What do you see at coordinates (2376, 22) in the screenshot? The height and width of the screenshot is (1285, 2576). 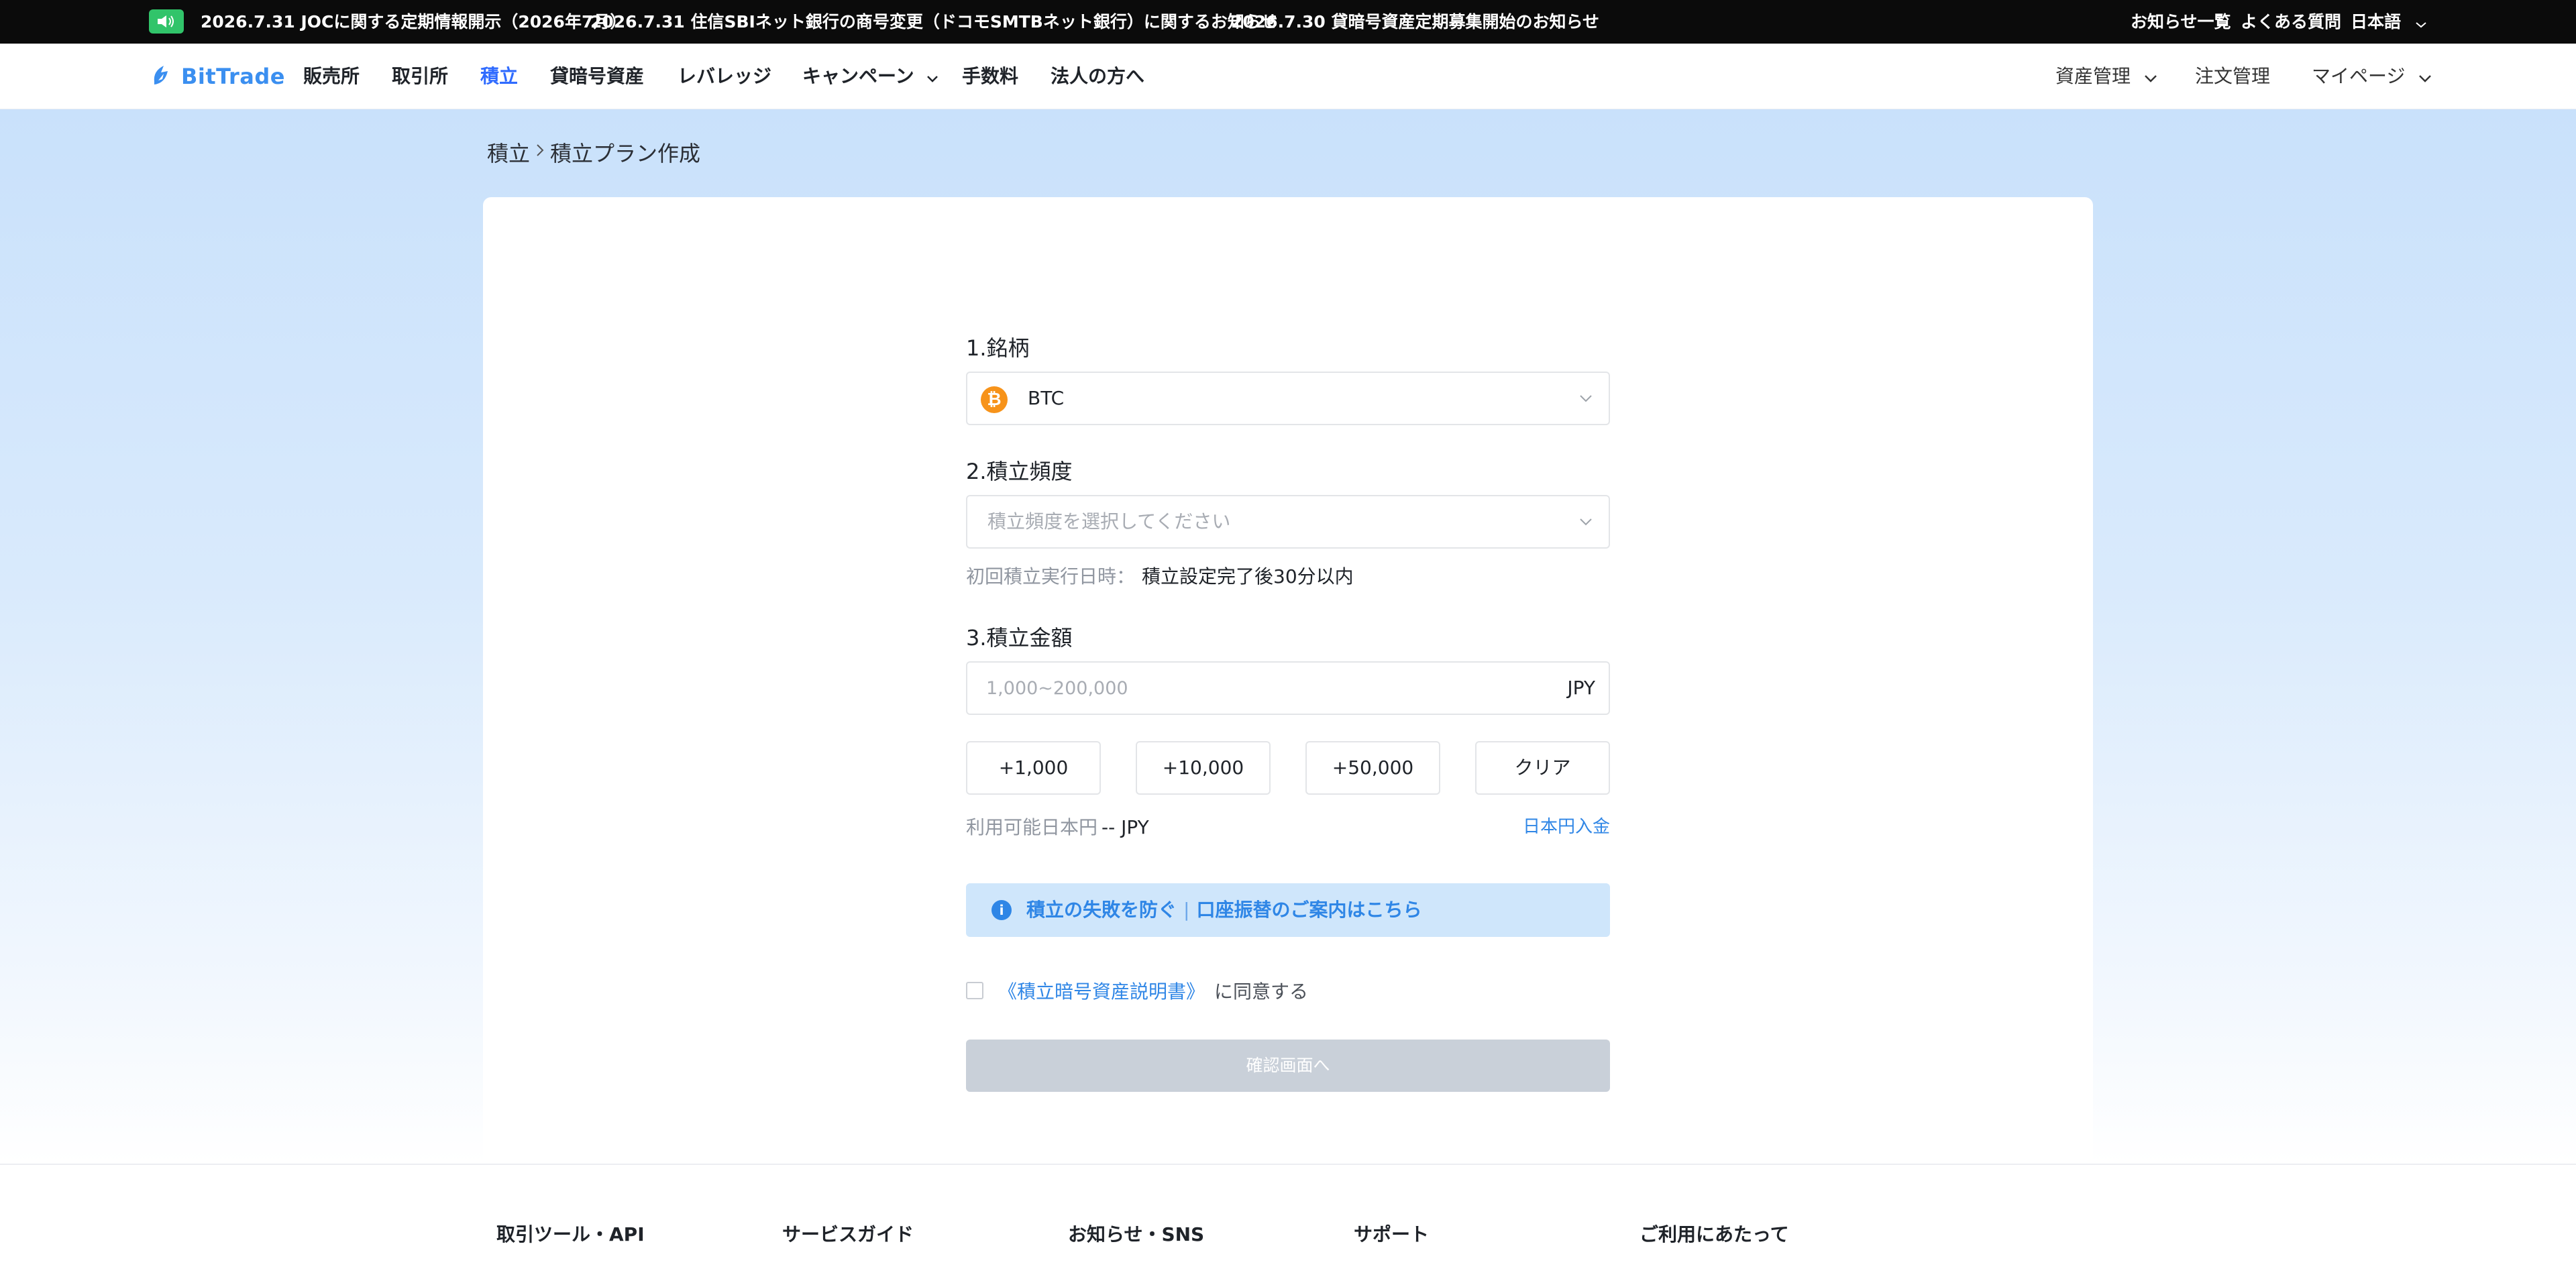 I see `language-label: 日本語` at bounding box center [2376, 22].